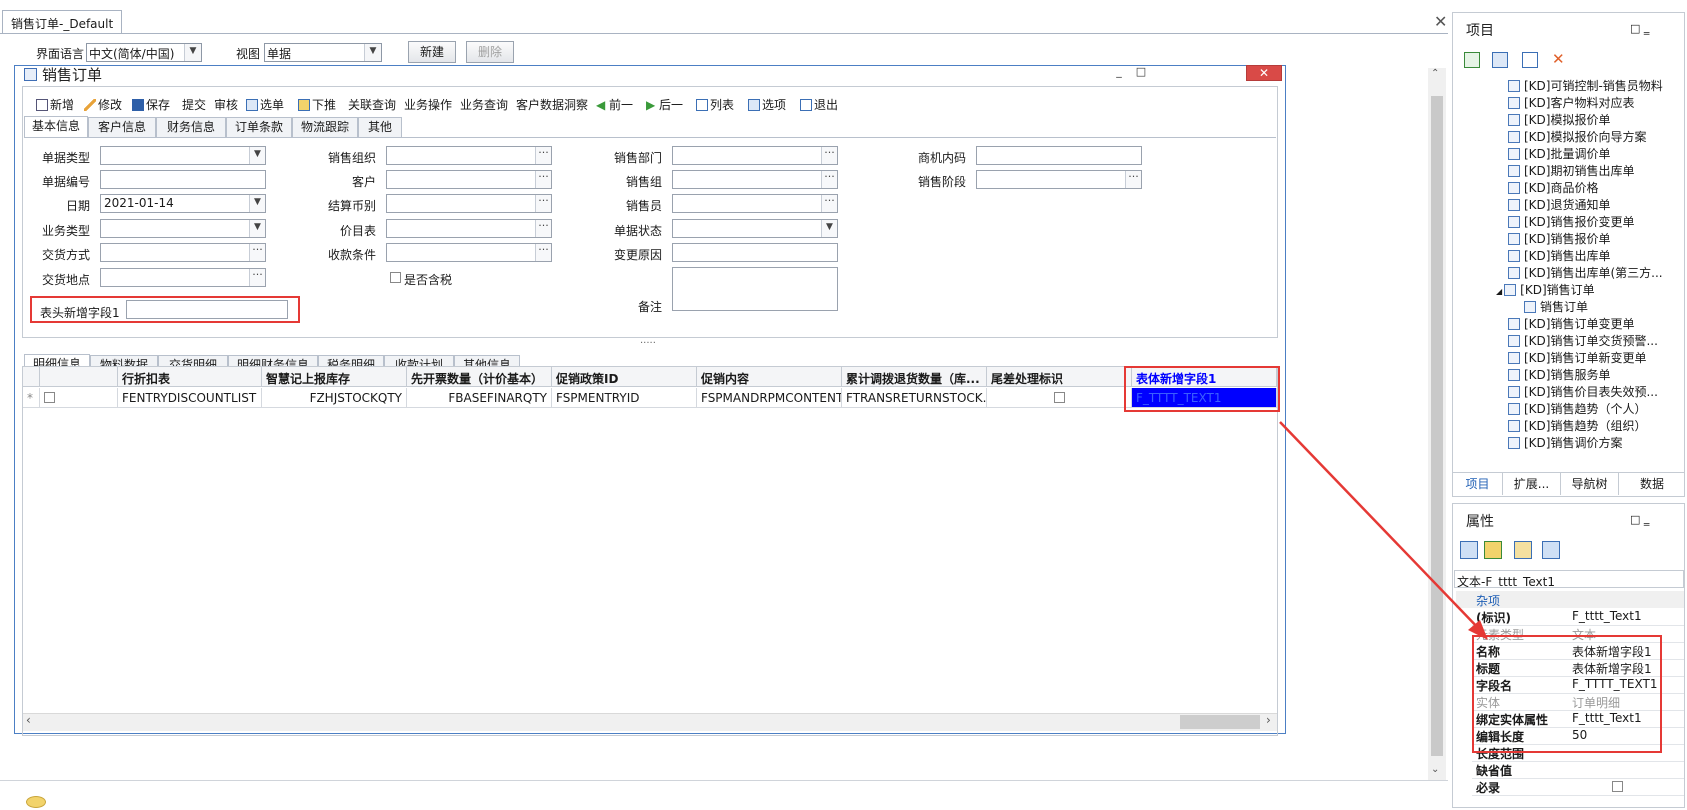 The image size is (1687, 810). Describe the element at coordinates (724, 780) in the screenshot. I see `bottom-divider` at that location.